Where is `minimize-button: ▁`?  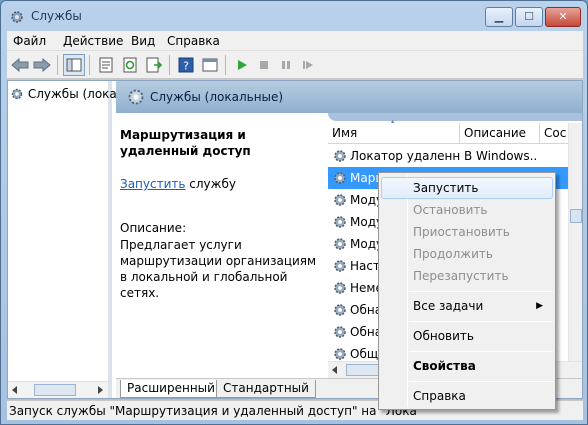
minimize-button: ▁ is located at coordinates (499, 17).